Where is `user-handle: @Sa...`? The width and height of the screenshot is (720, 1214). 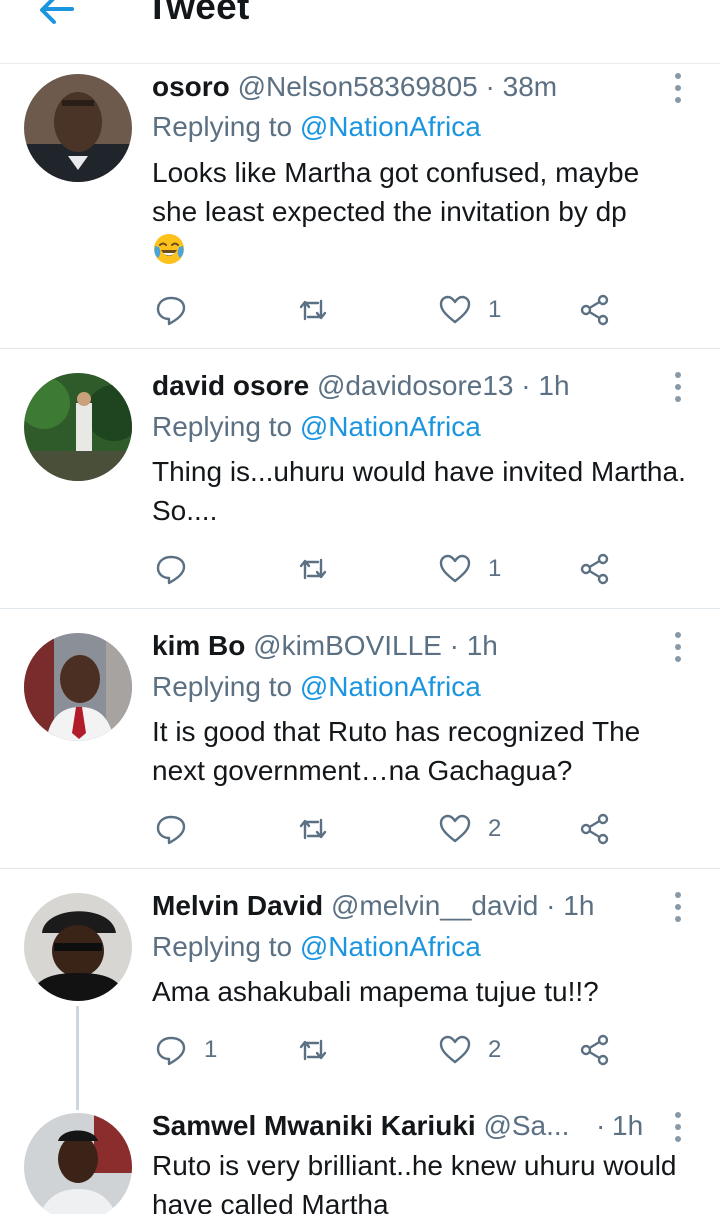 user-handle: @Sa... is located at coordinates (526, 1125).